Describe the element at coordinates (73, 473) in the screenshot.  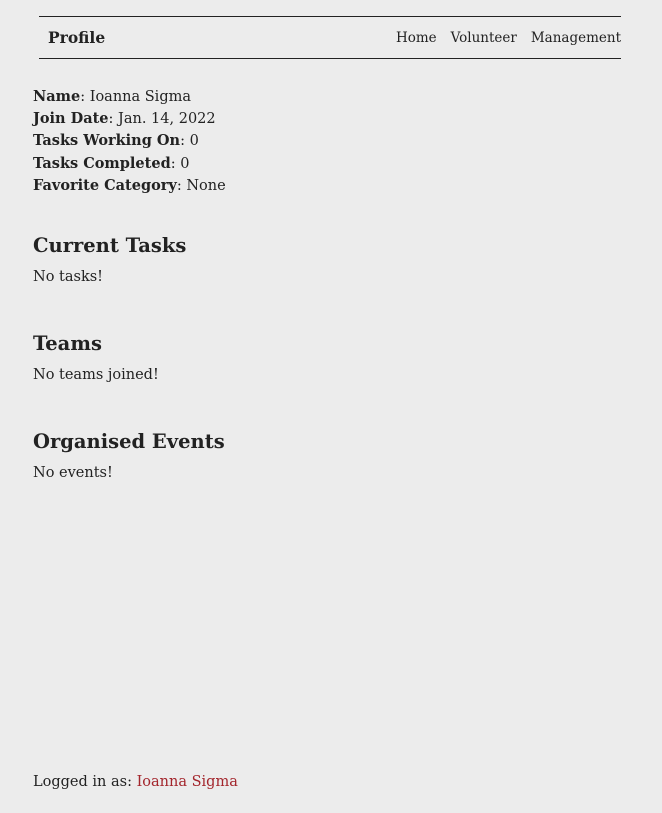
I see `events-empty: No events!` at that location.